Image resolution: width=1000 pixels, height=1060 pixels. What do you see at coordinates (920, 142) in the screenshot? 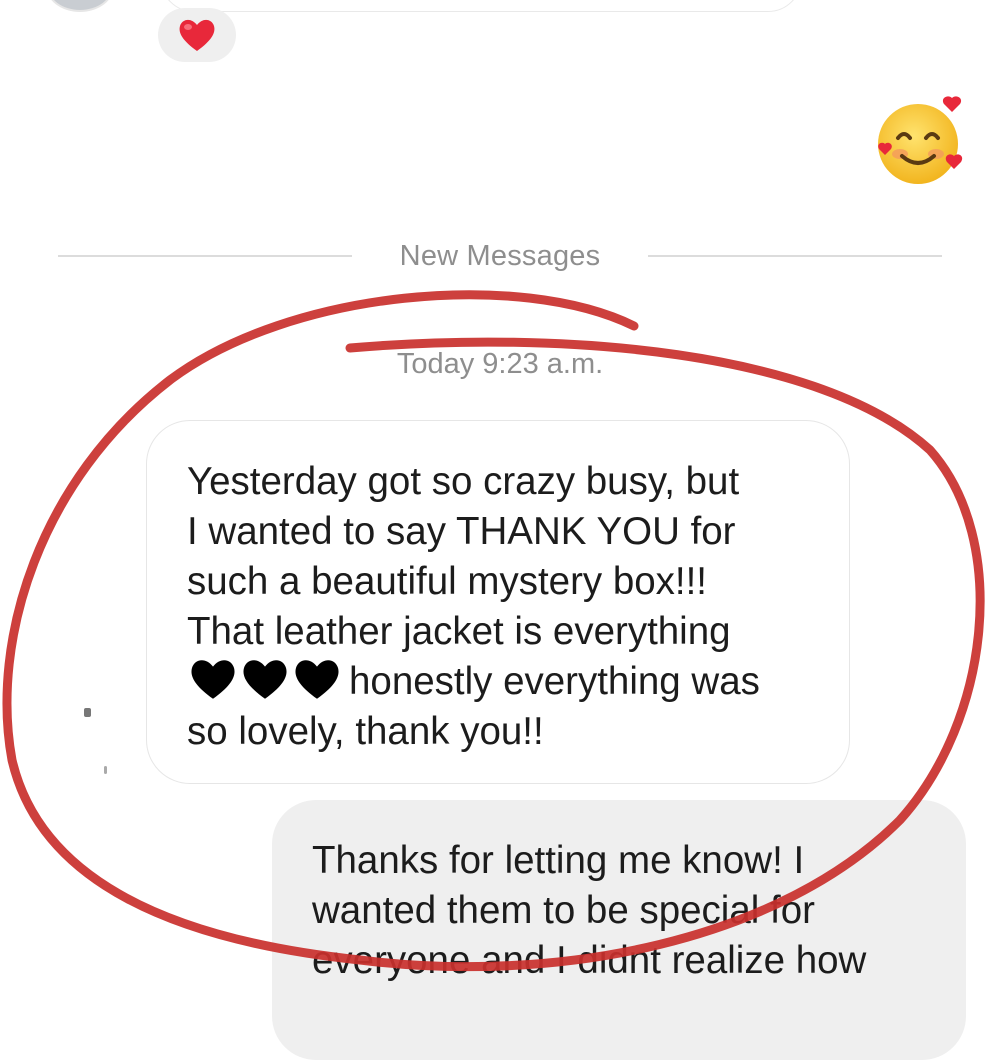
I see `smiling-face-with-hearts-icon` at bounding box center [920, 142].